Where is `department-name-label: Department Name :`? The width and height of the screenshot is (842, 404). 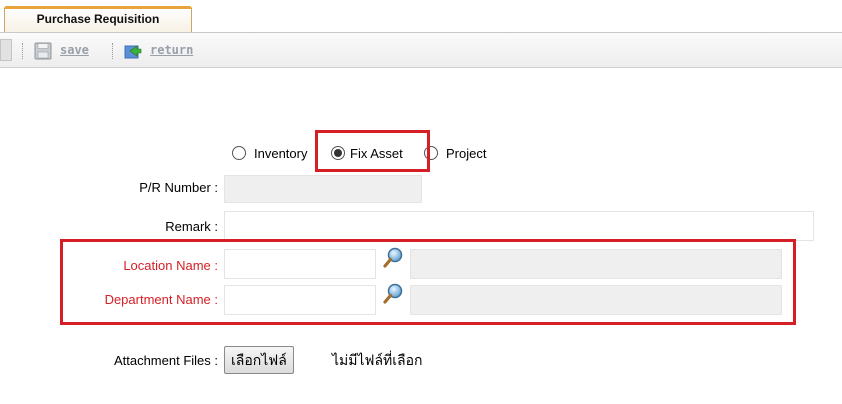 department-name-label: Department Name : is located at coordinates (161, 299).